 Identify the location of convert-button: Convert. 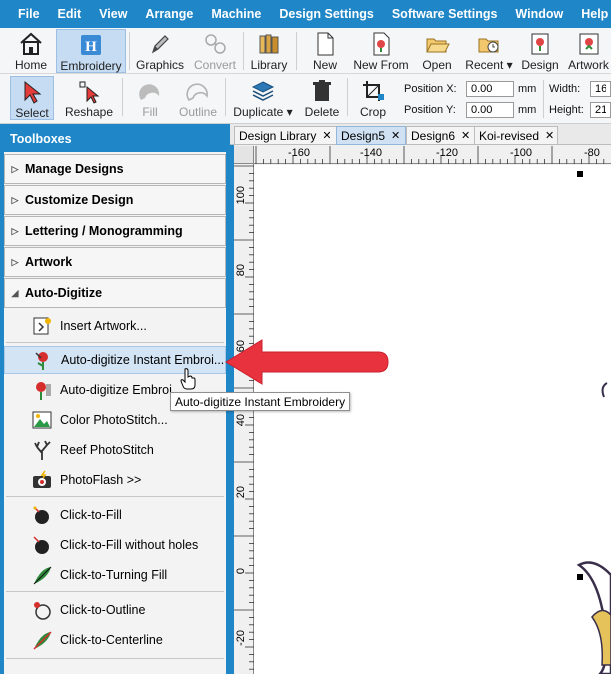
(215, 51).